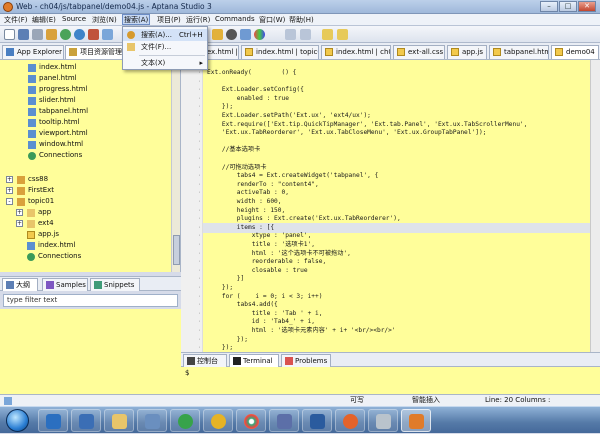 The image size is (600, 434). Describe the element at coordinates (136, 19) in the screenshot. I see `menu-search: 搜索(A)` at that location.